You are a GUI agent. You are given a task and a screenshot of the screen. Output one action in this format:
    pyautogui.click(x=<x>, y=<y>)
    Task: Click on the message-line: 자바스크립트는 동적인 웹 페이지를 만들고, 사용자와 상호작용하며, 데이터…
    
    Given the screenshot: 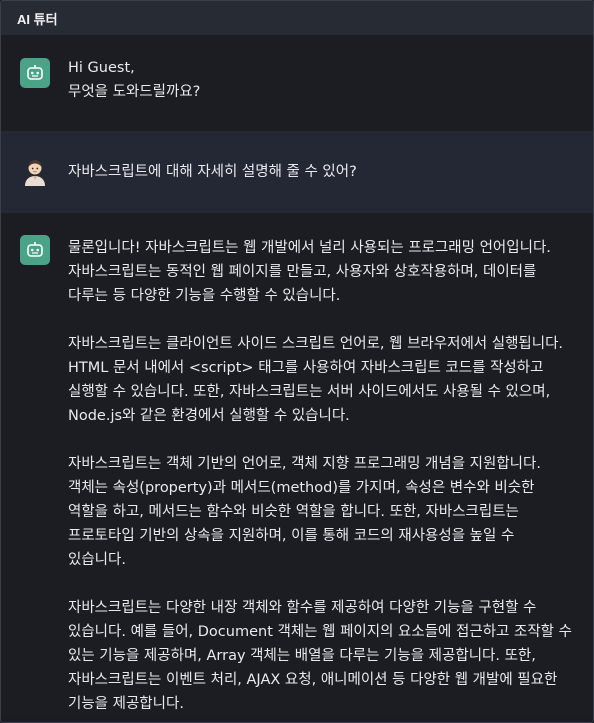 What is the action you would take?
    pyautogui.click(x=302, y=272)
    